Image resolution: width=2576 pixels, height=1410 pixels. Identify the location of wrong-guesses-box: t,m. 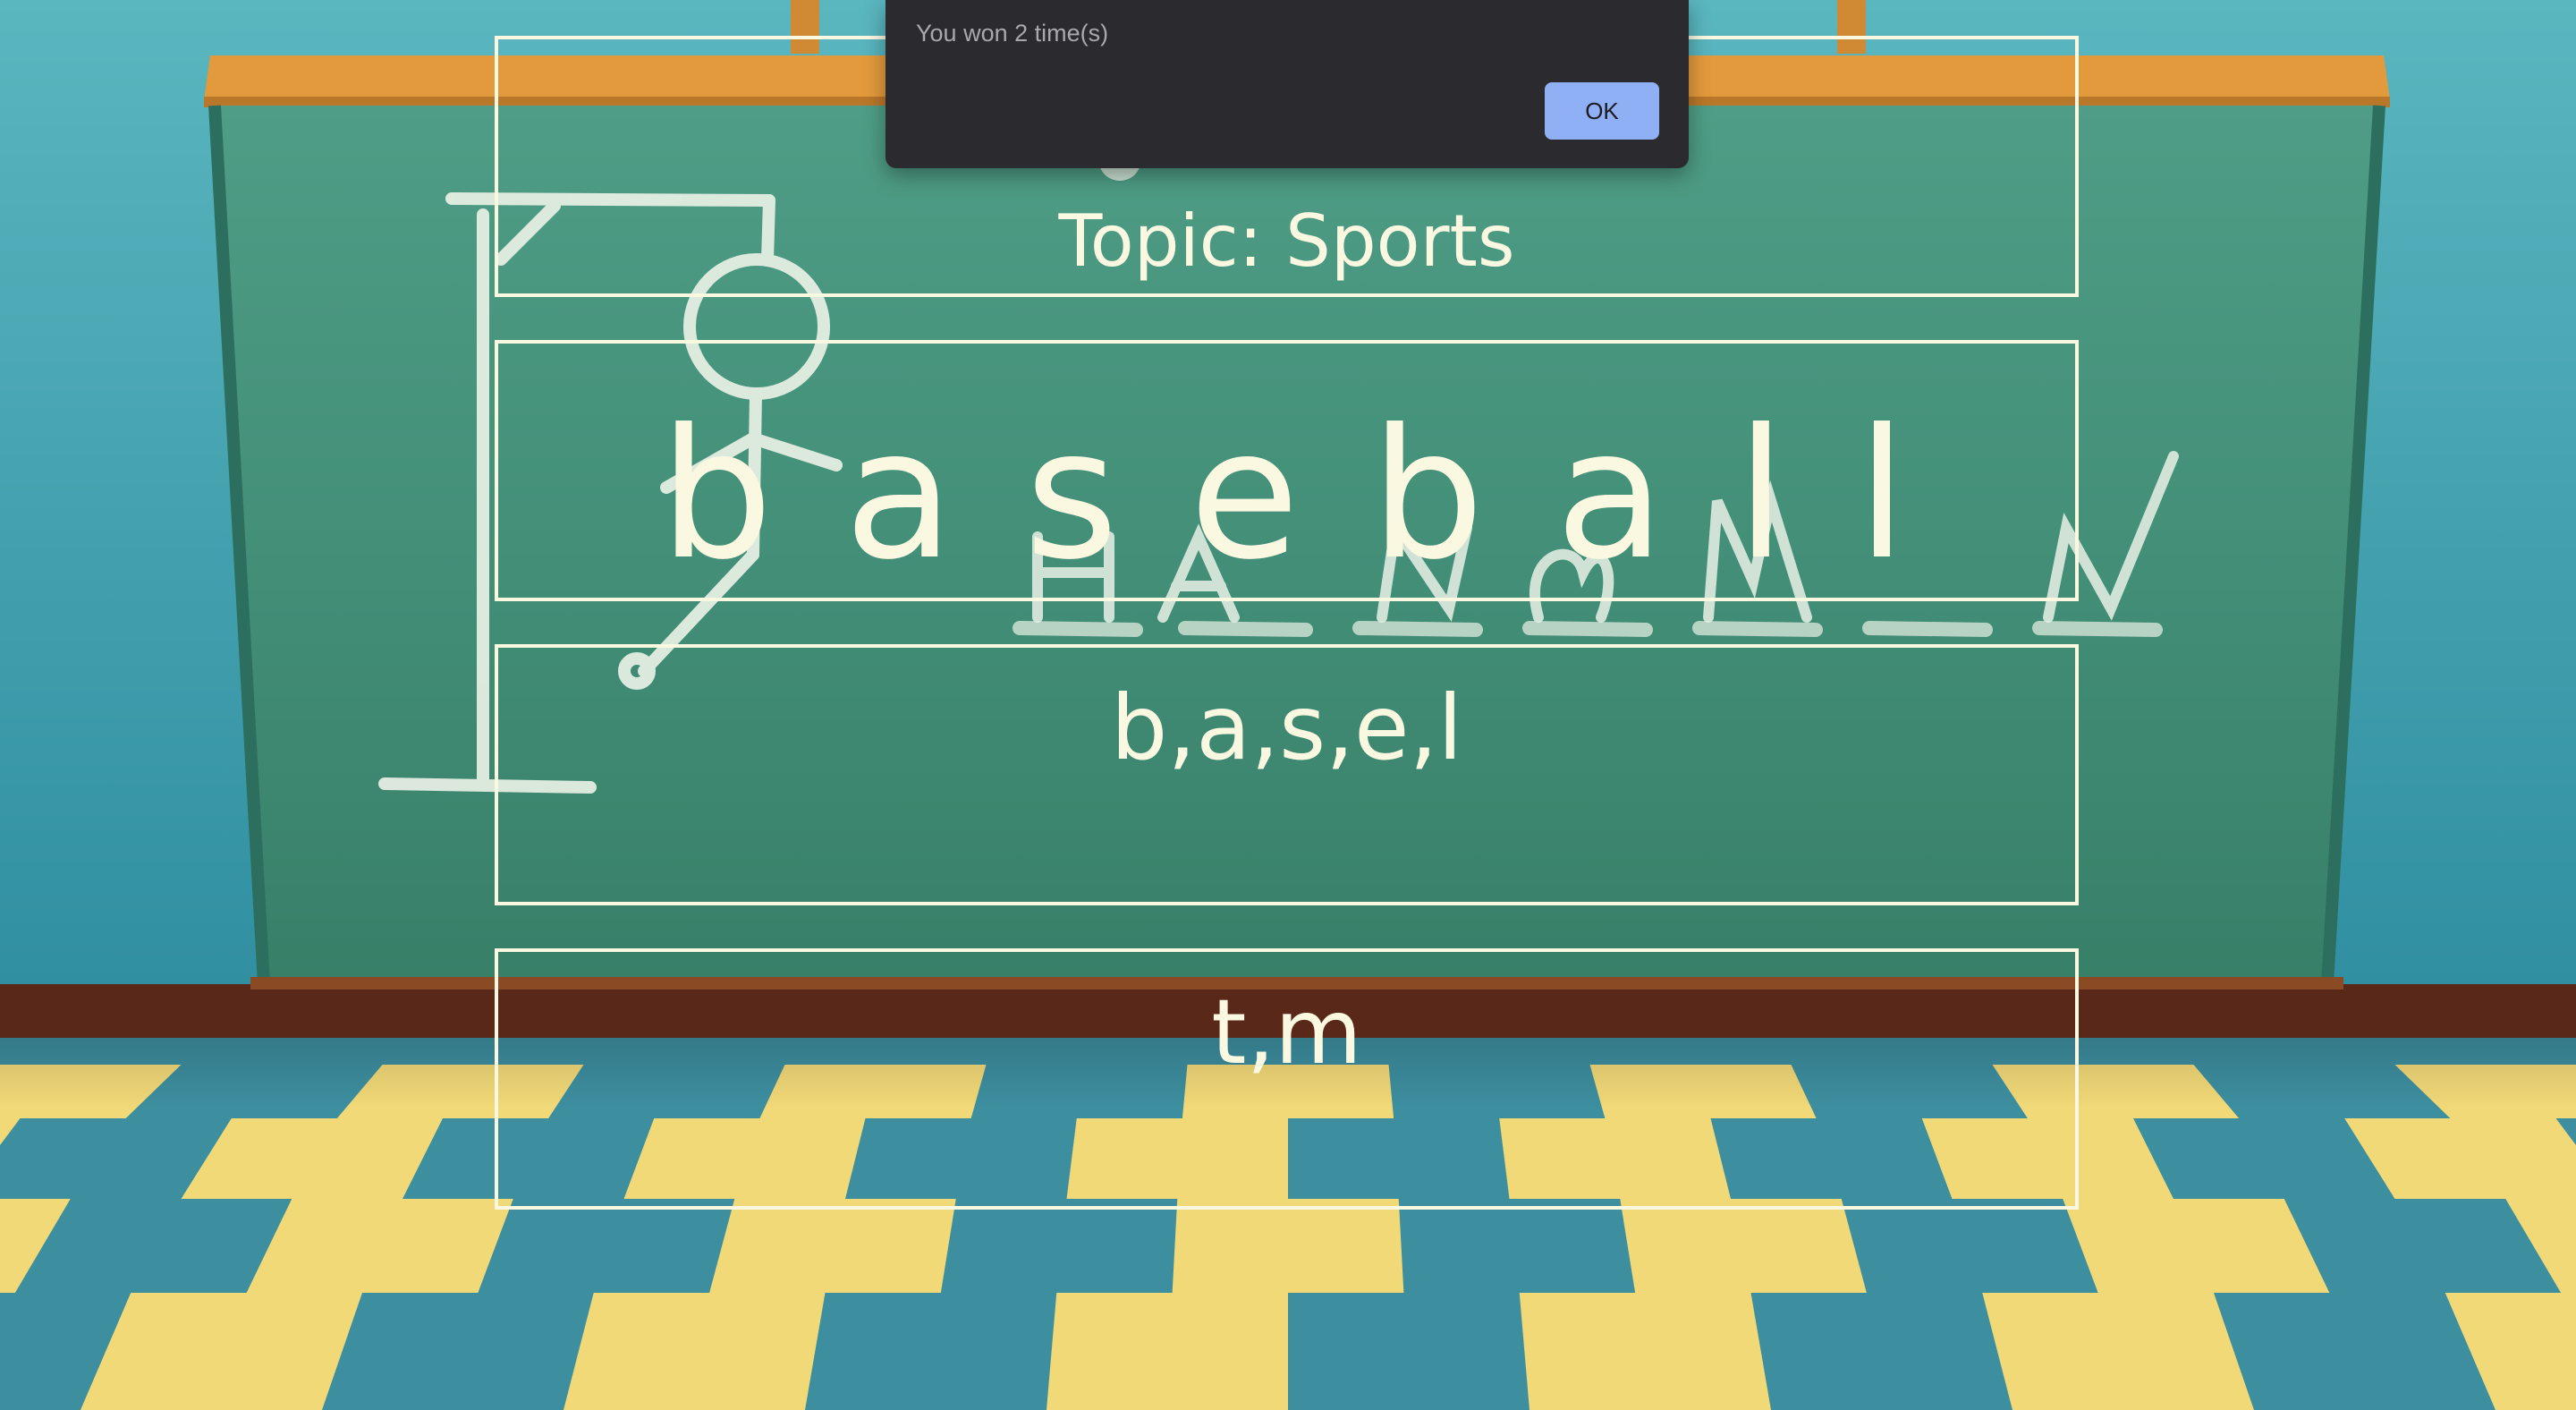
(1287, 1079).